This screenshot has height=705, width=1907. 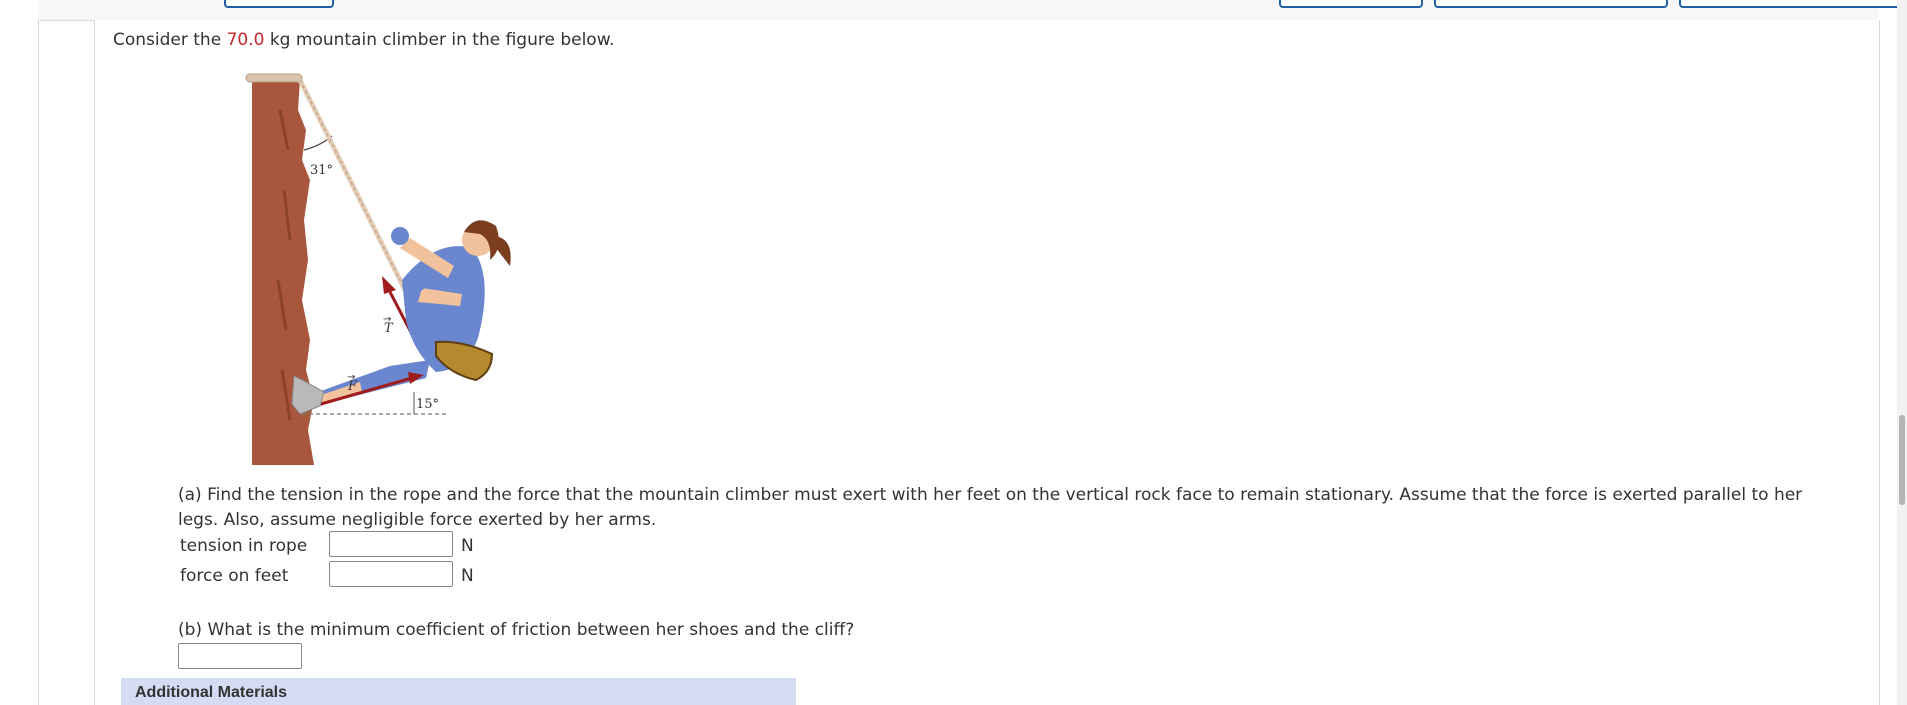 I want to click on left-gutter, so click(x=38, y=352).